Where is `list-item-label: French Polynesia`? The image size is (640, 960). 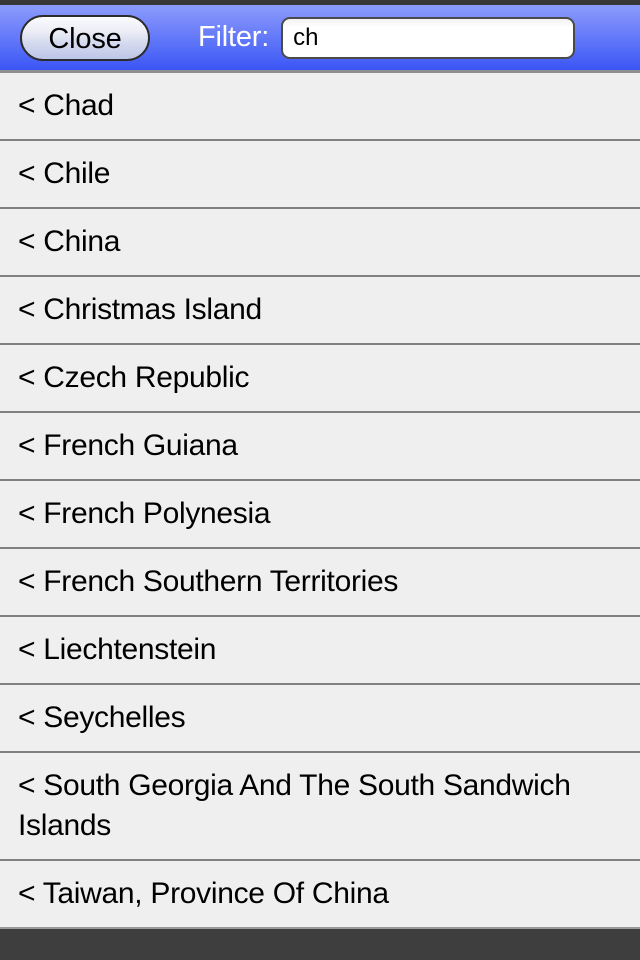
list-item-label: French Polynesia is located at coordinates (157, 513).